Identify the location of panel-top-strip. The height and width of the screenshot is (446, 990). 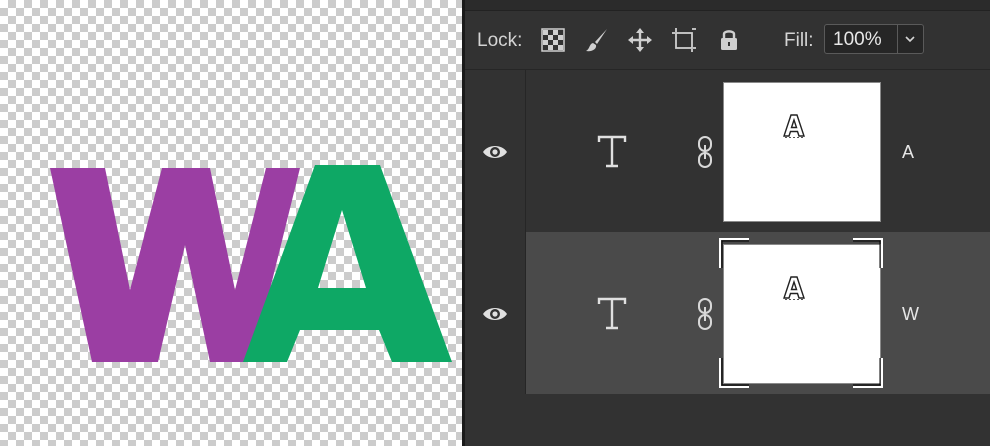
(727, 5).